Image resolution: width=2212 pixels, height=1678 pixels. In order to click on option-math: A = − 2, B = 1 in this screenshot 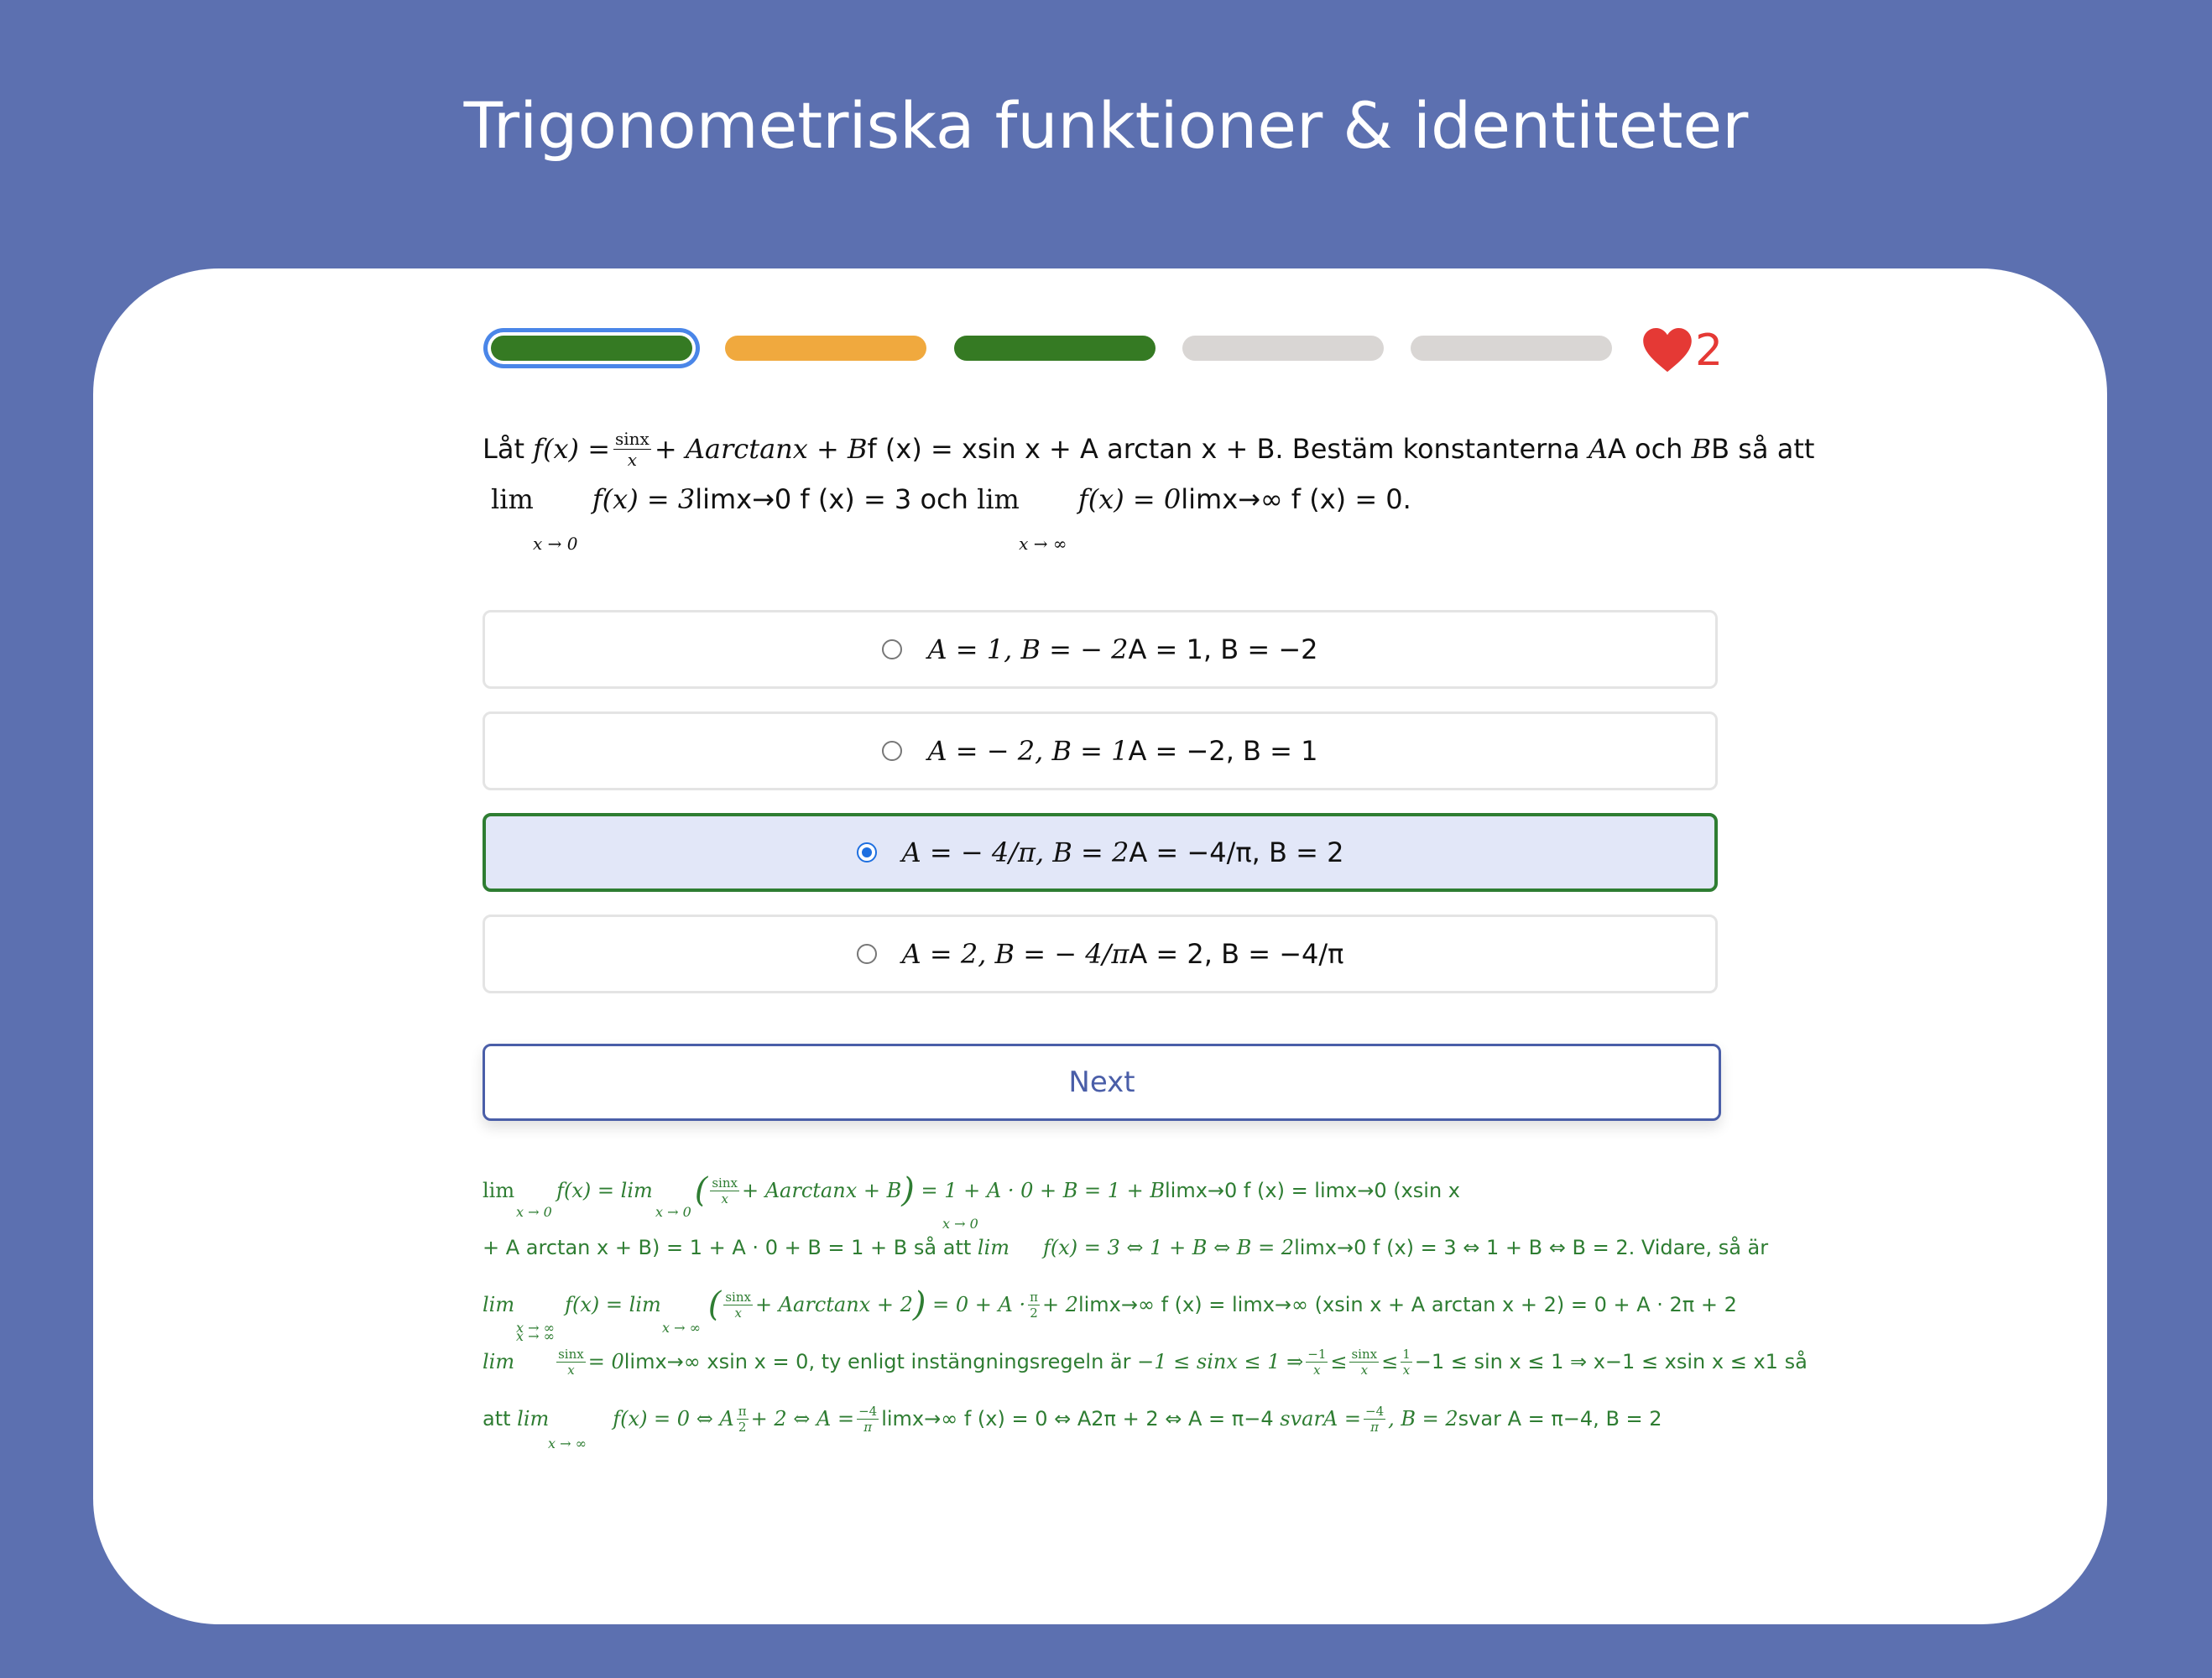, I will do `click(1028, 751)`.